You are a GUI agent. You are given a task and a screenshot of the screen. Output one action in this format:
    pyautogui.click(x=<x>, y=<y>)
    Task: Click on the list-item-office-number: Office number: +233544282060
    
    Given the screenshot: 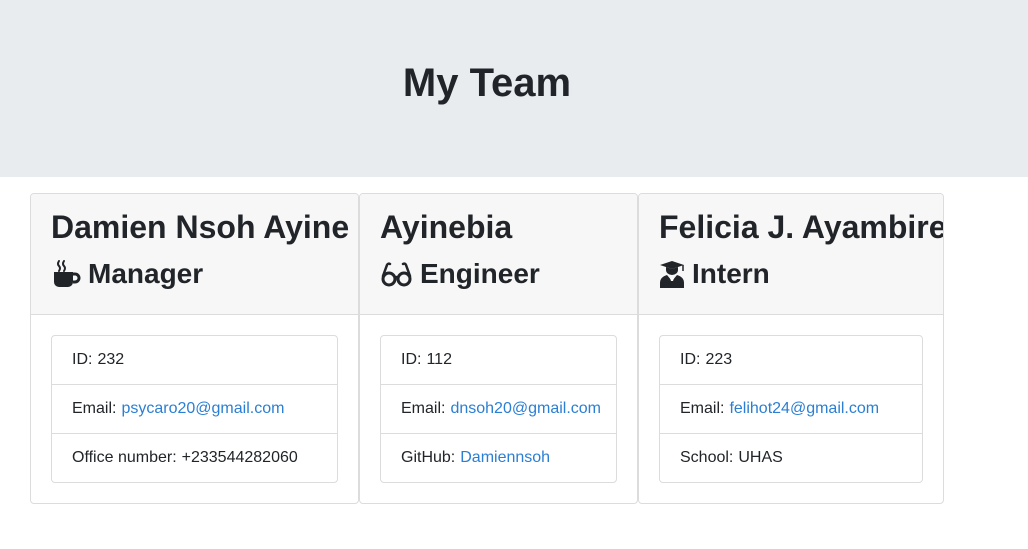 What is the action you would take?
    pyautogui.click(x=194, y=458)
    